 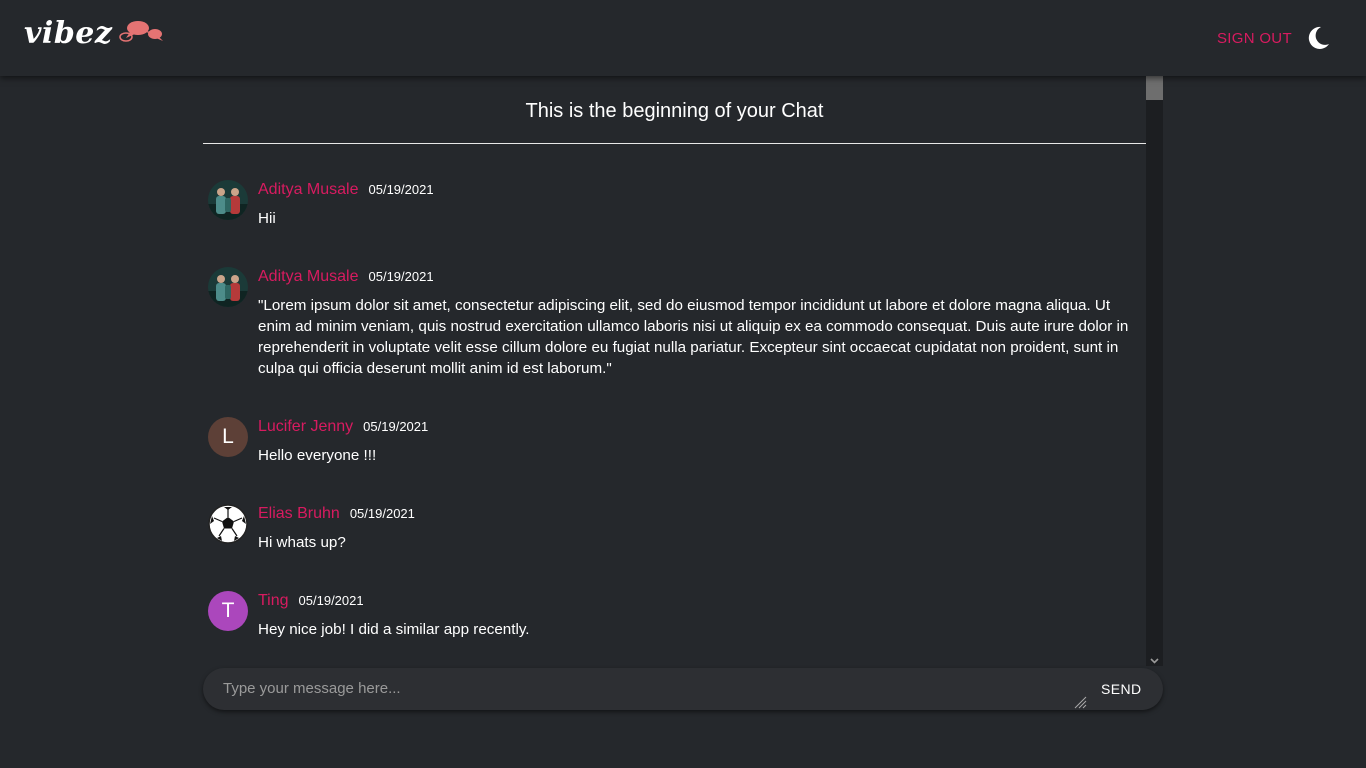 I want to click on message-header: Ting 05/19/2021, so click(x=311, y=601).